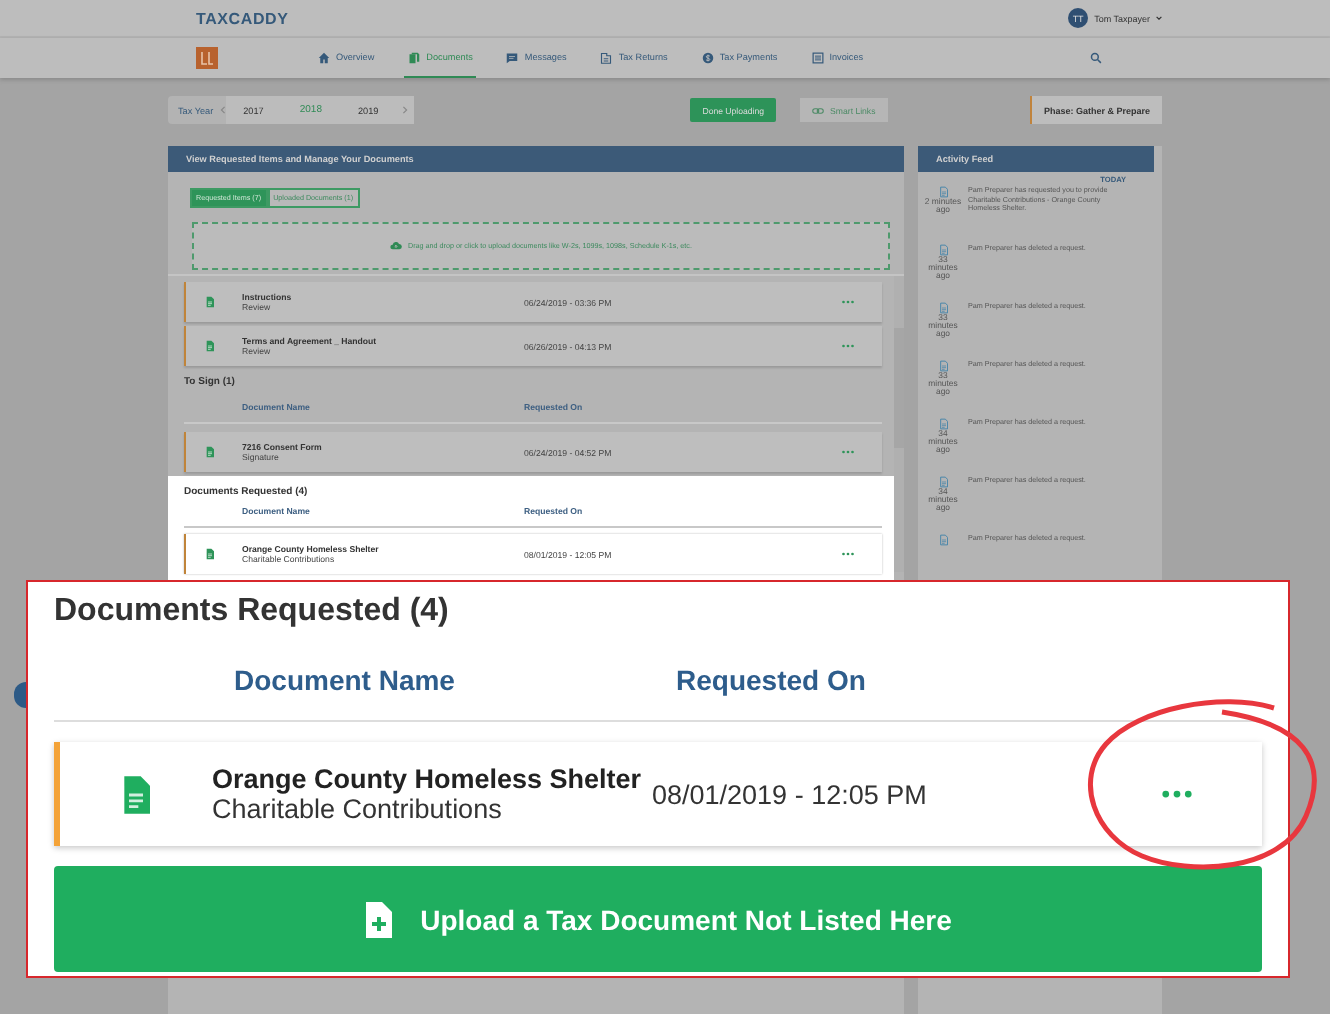  I want to click on scrollbar, so click(899, 424).